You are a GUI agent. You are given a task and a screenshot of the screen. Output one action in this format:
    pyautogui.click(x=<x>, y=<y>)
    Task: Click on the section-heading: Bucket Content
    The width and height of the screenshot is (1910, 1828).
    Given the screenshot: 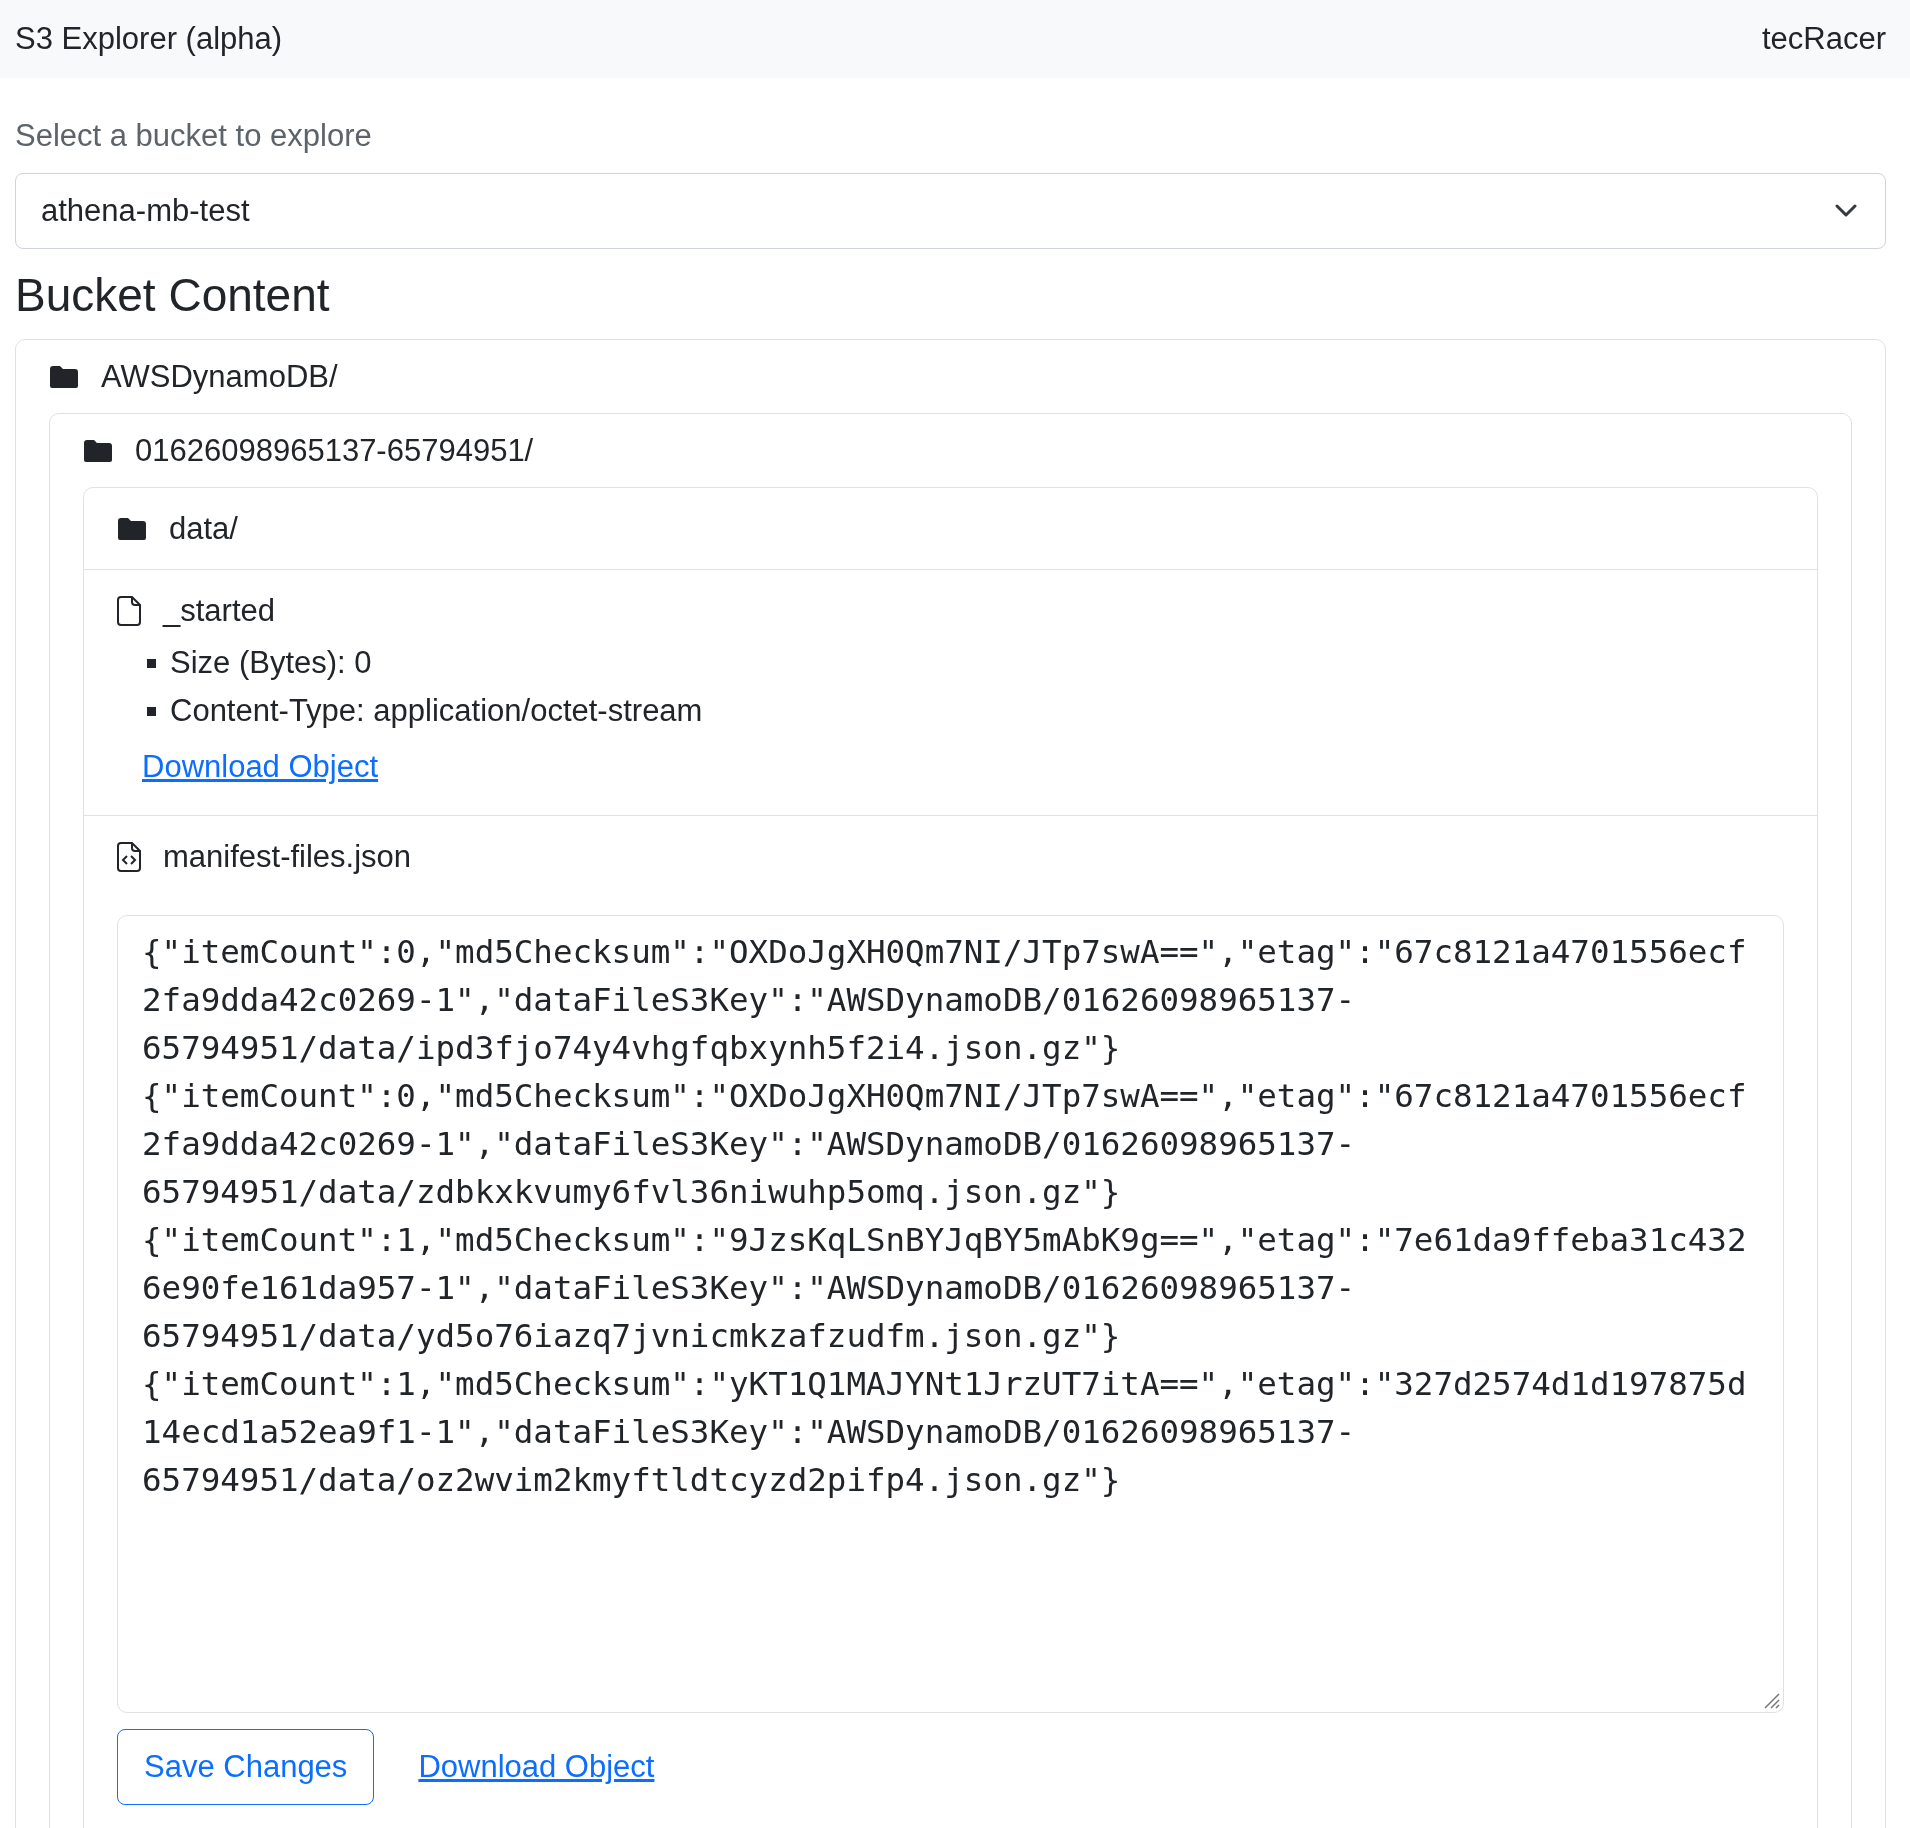 What is the action you would take?
    pyautogui.click(x=173, y=295)
    